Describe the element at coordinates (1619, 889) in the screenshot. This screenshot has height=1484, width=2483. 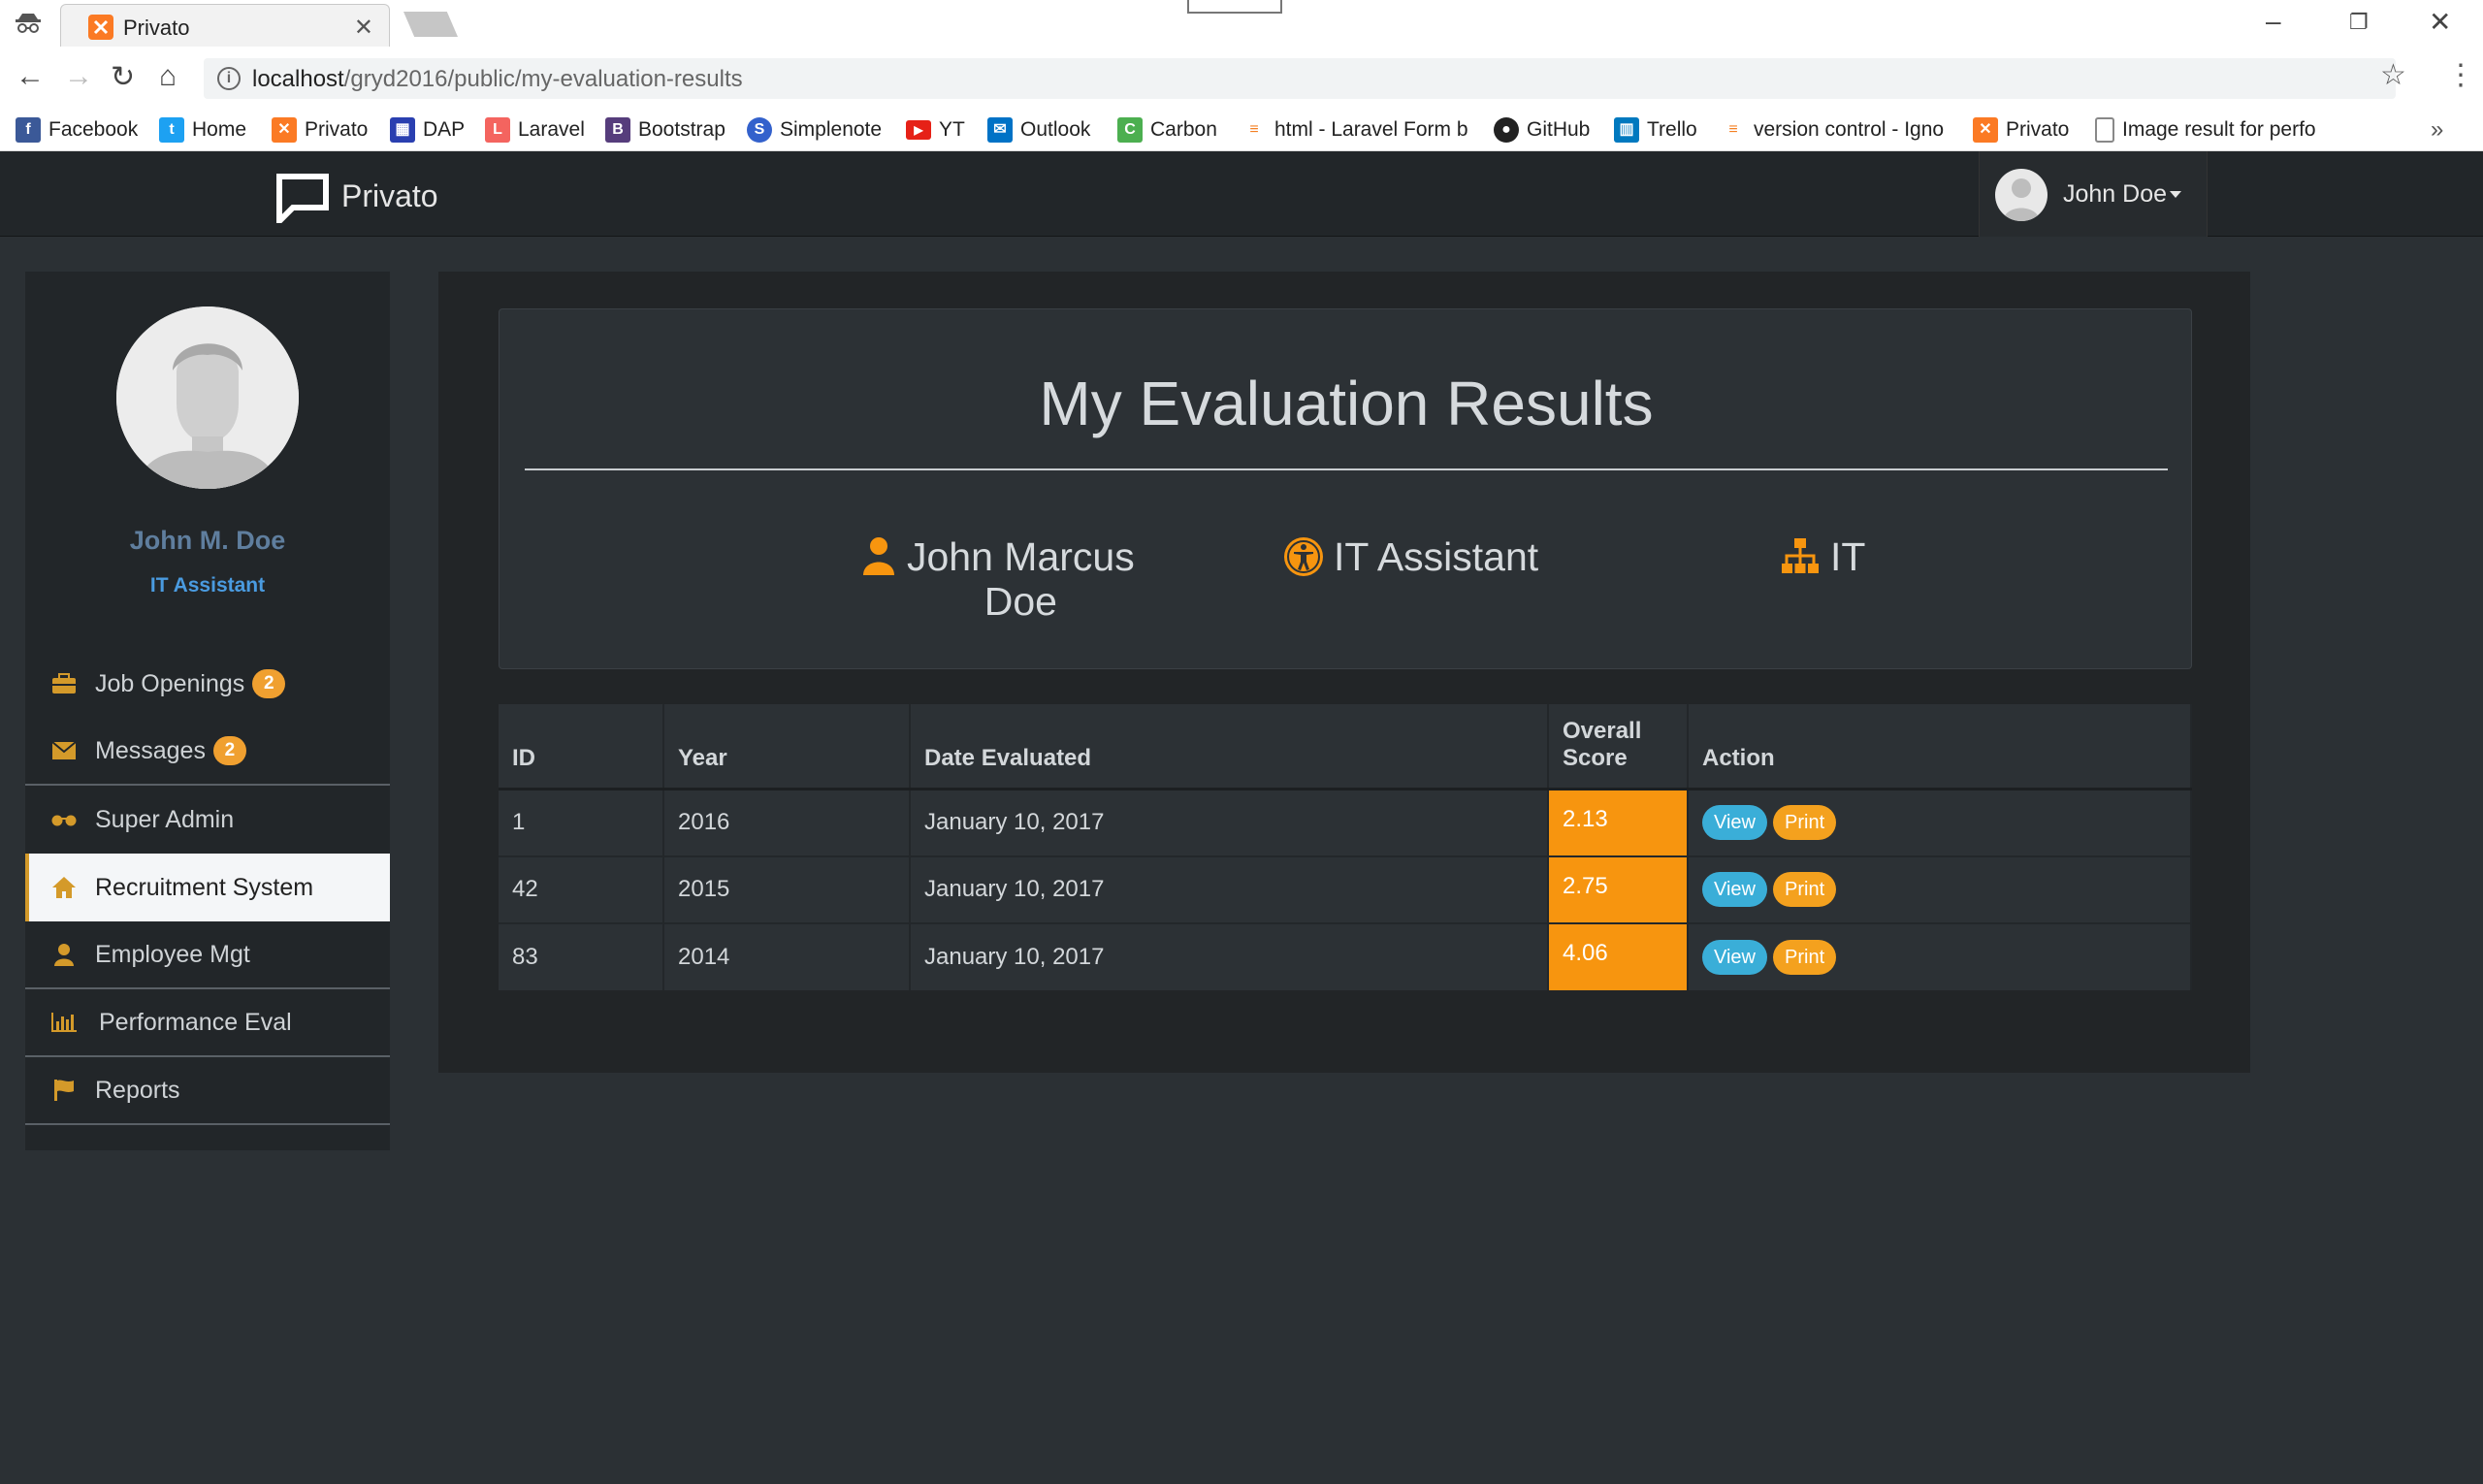
I see `cell-score: 2.75` at that location.